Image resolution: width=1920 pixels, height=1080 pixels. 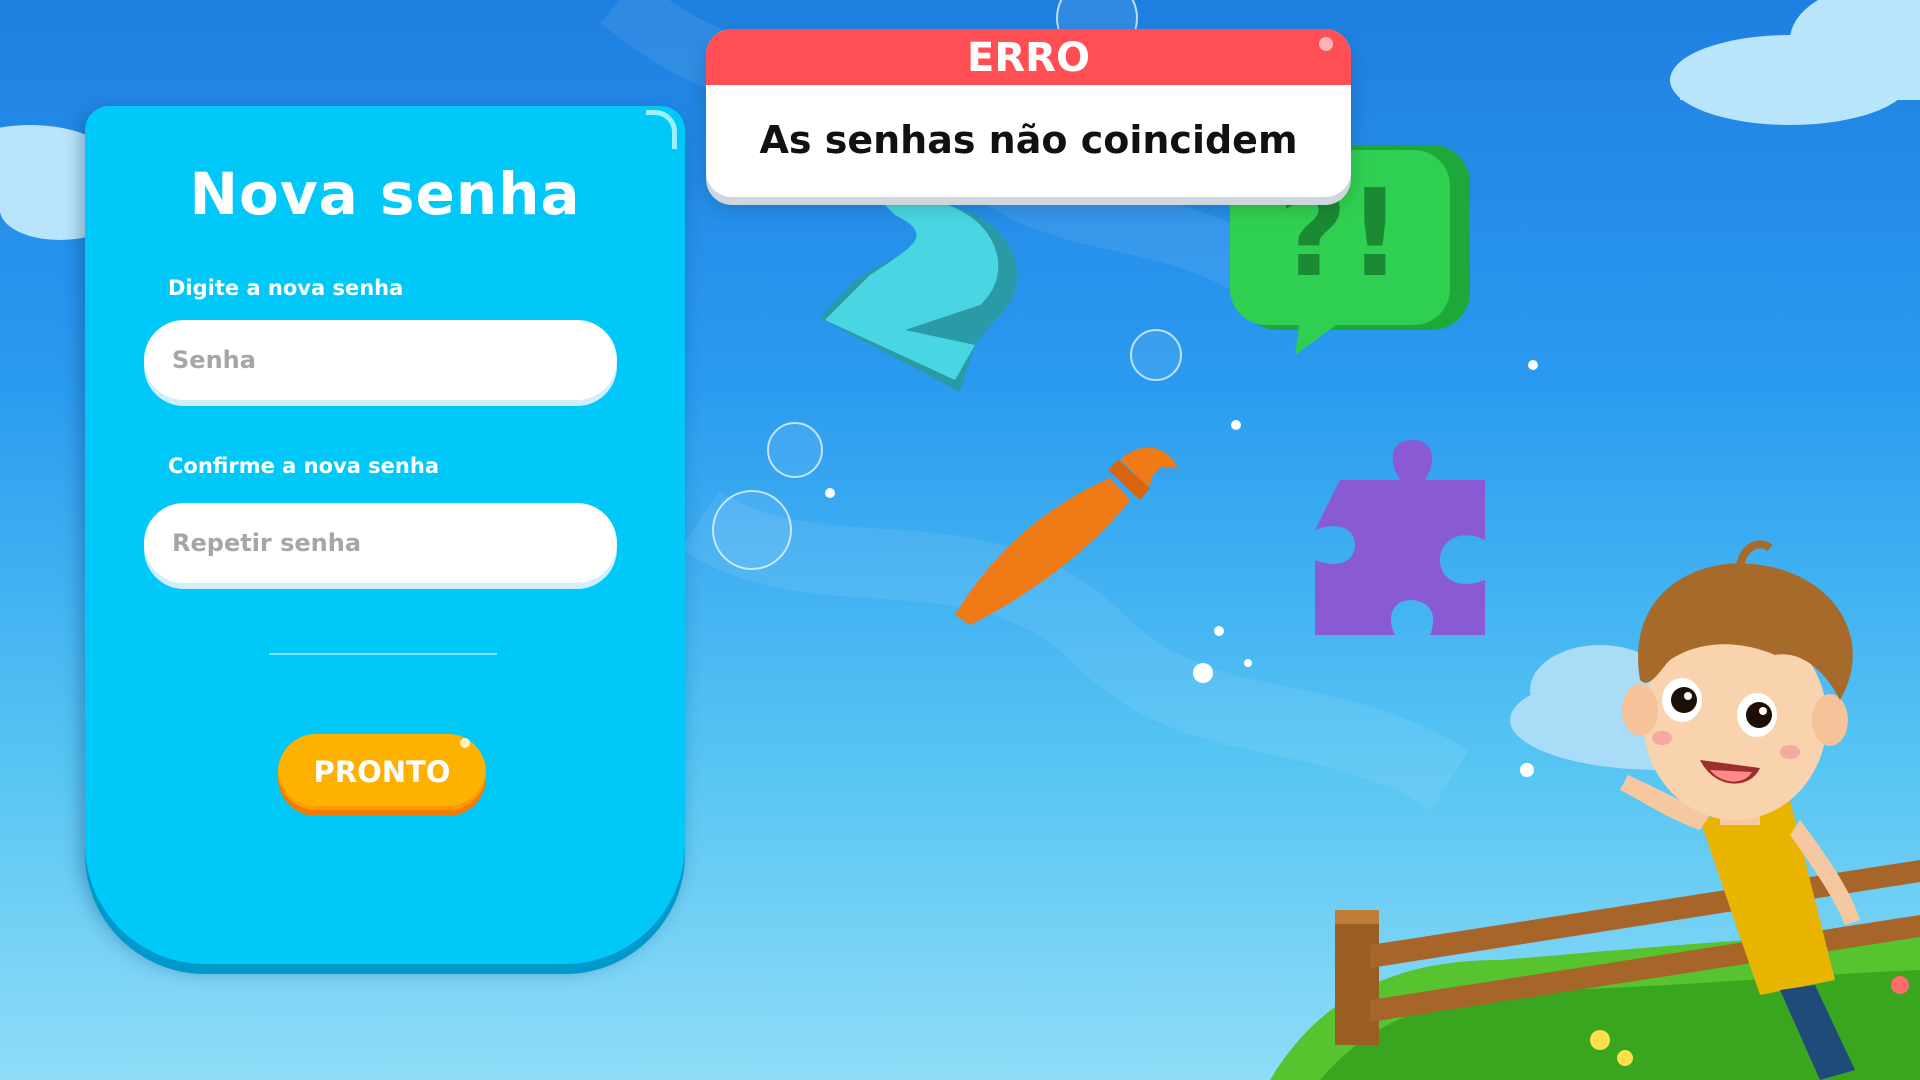 What do you see at coordinates (286, 288) in the screenshot?
I see `new-password-label: Digite a nova senha` at bounding box center [286, 288].